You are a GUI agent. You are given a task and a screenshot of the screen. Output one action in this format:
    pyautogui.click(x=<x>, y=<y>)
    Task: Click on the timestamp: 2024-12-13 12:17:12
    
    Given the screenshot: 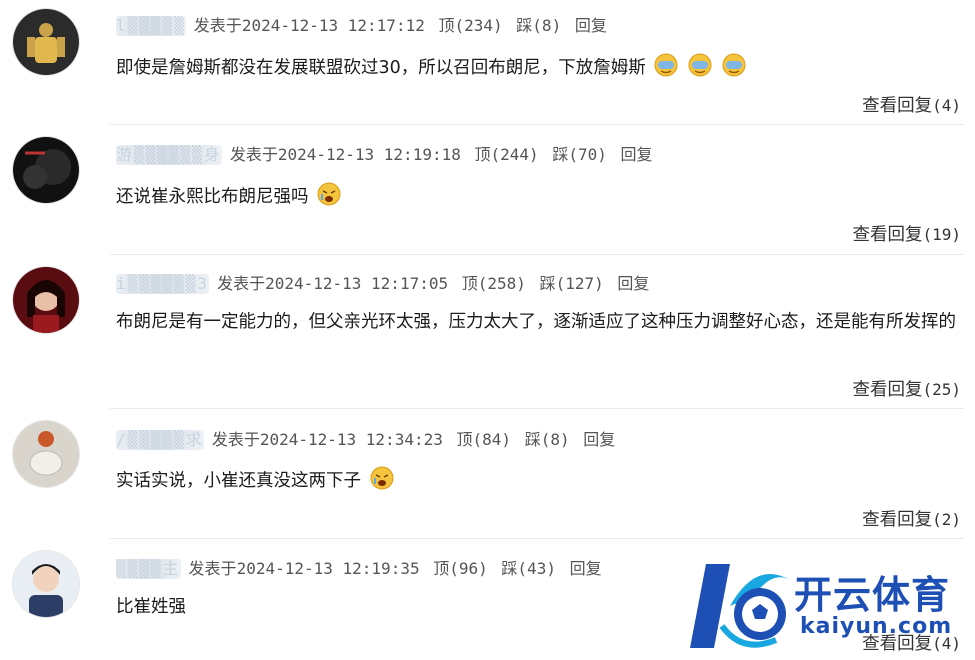 What is the action you would take?
    pyautogui.click(x=333, y=25)
    